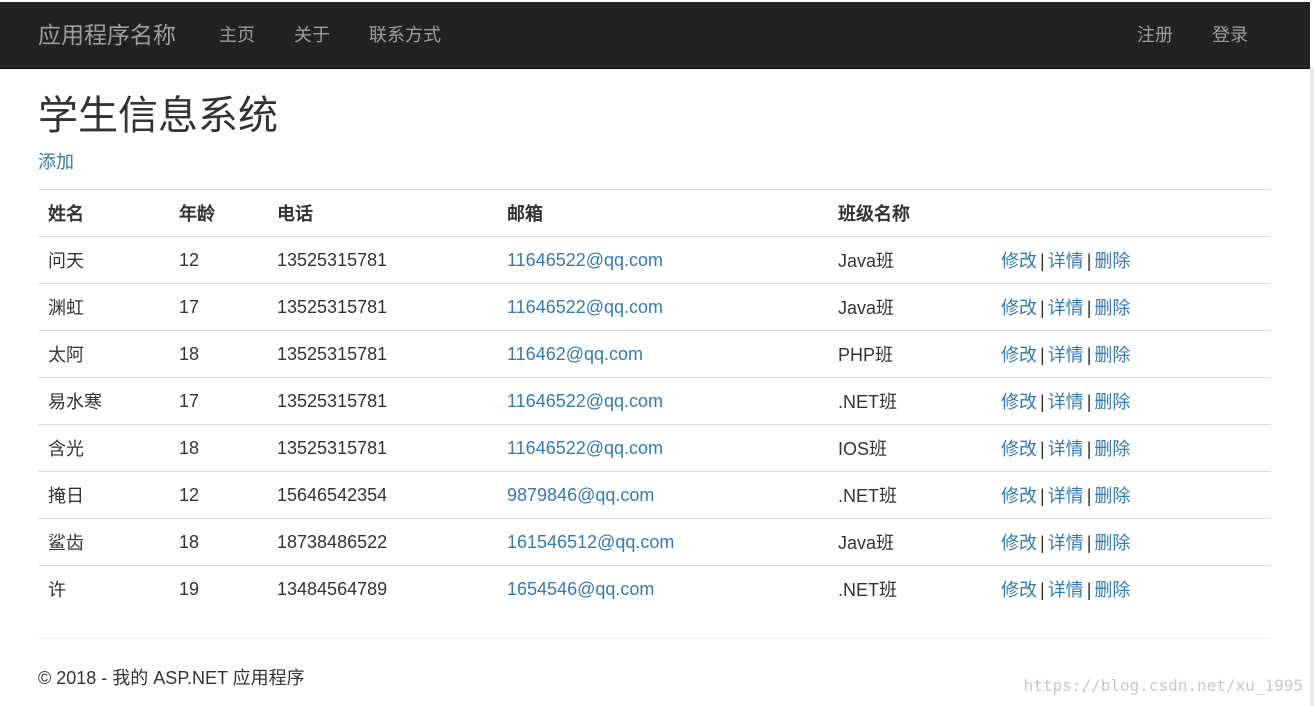 Image resolution: width=1314 pixels, height=706 pixels. What do you see at coordinates (312, 35) in the screenshot?
I see `nav-link-about: 关于` at bounding box center [312, 35].